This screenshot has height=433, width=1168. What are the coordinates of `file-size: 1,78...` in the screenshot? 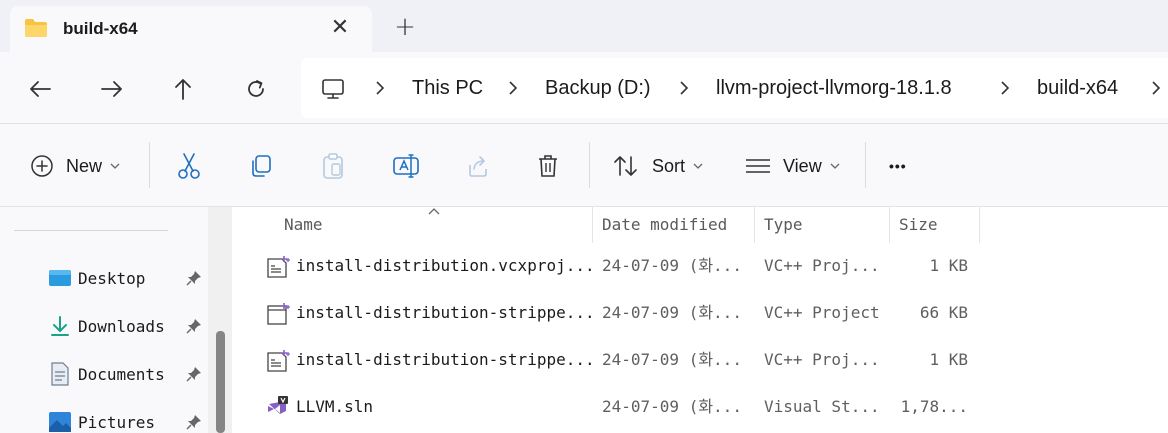 It's located at (934, 406).